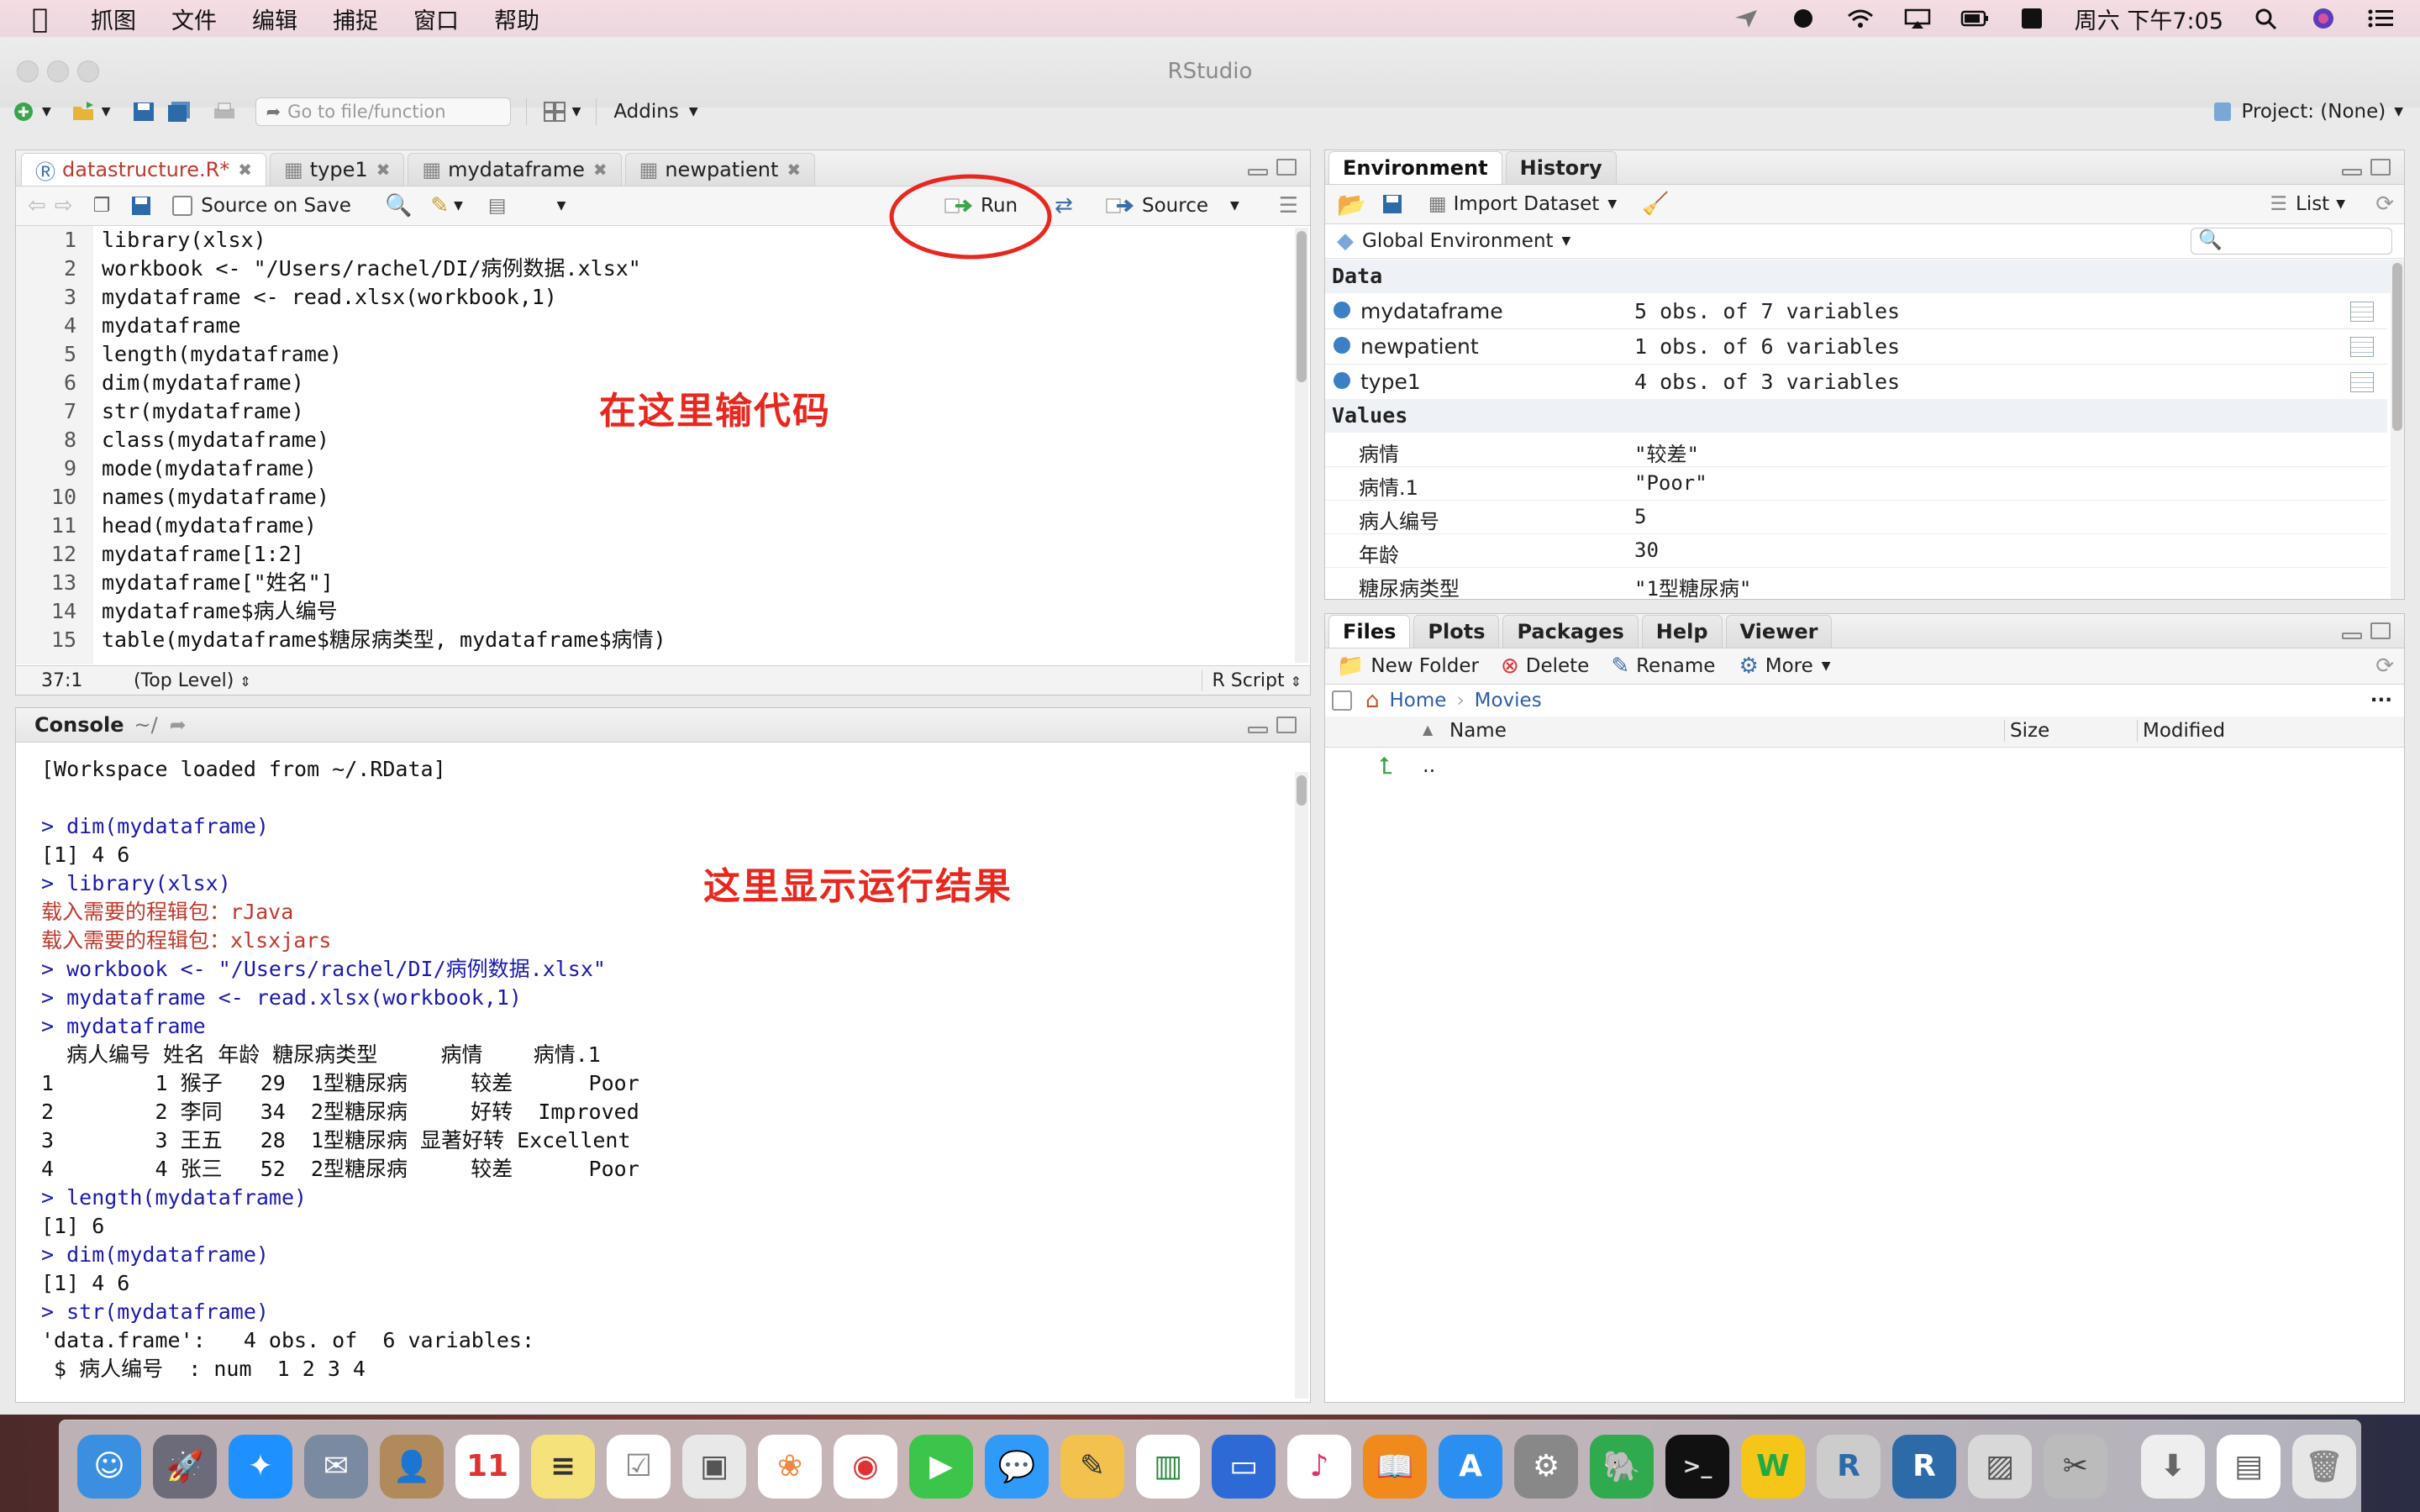  I want to click on menubar-clock: 周六 下午7:05, so click(2149, 19).